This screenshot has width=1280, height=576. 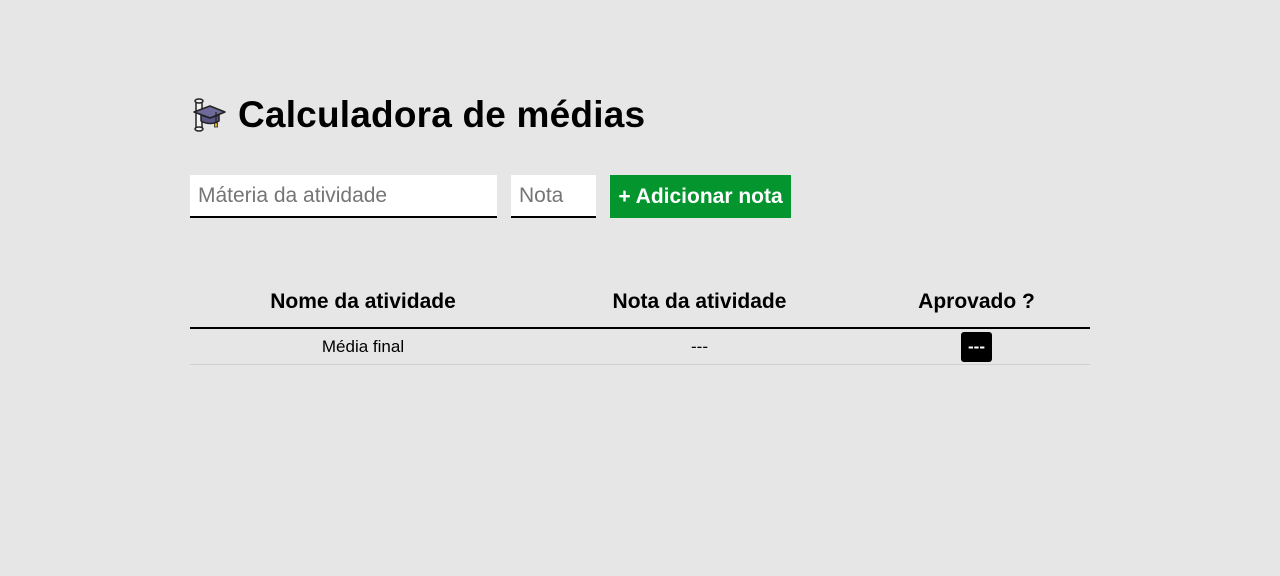 I want to click on add-grade-button: + Adicionar nota, so click(x=700, y=196).